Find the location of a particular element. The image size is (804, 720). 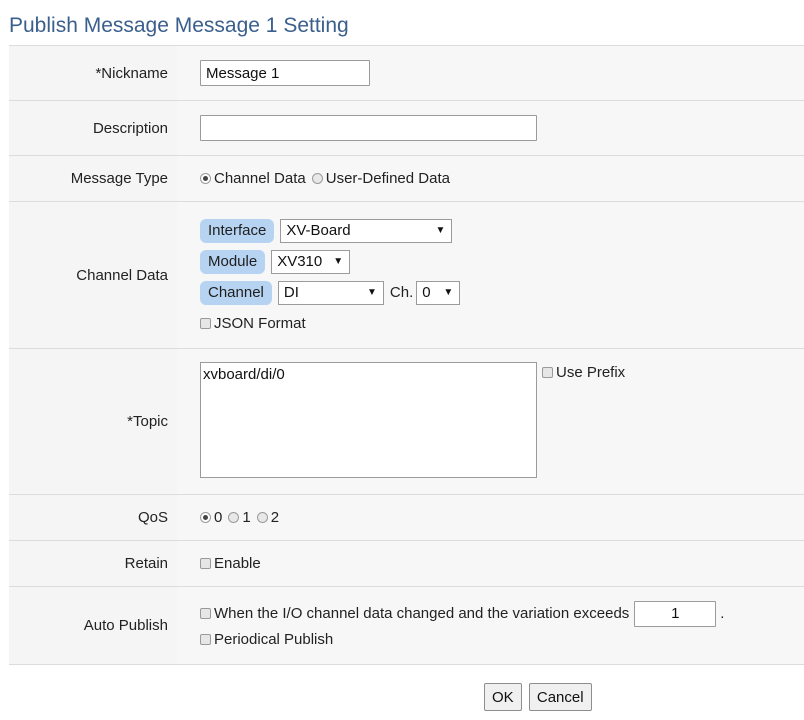

auto-publish-label: Auto Publish is located at coordinates (93, 625).